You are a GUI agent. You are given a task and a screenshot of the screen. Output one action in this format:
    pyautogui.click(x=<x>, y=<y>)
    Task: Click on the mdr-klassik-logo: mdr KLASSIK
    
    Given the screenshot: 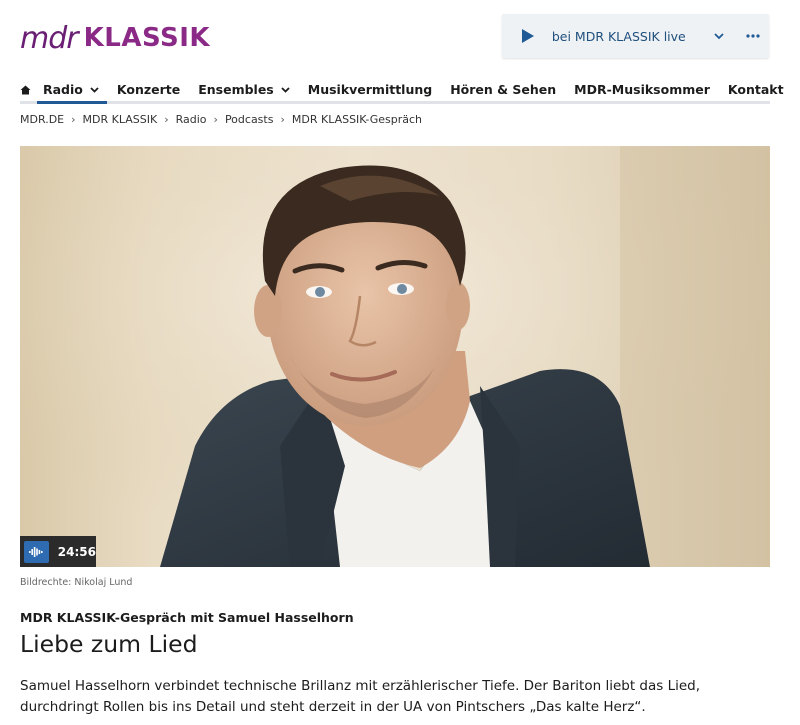 What is the action you would take?
    pyautogui.click(x=115, y=38)
    